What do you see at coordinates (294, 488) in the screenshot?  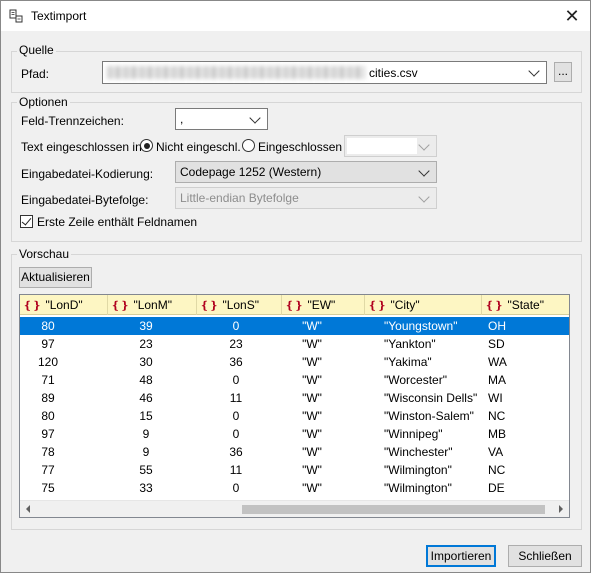 I see `table-row: 75 33 0 "W" "Wilmington" DE` at bounding box center [294, 488].